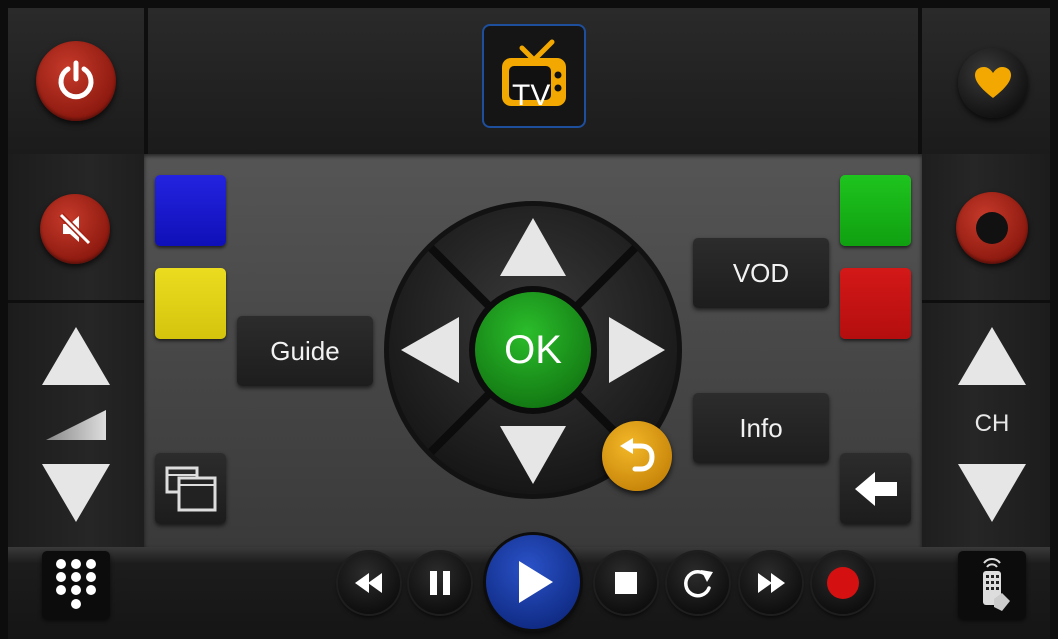  I want to click on fast-forward-icon, so click(771, 583).